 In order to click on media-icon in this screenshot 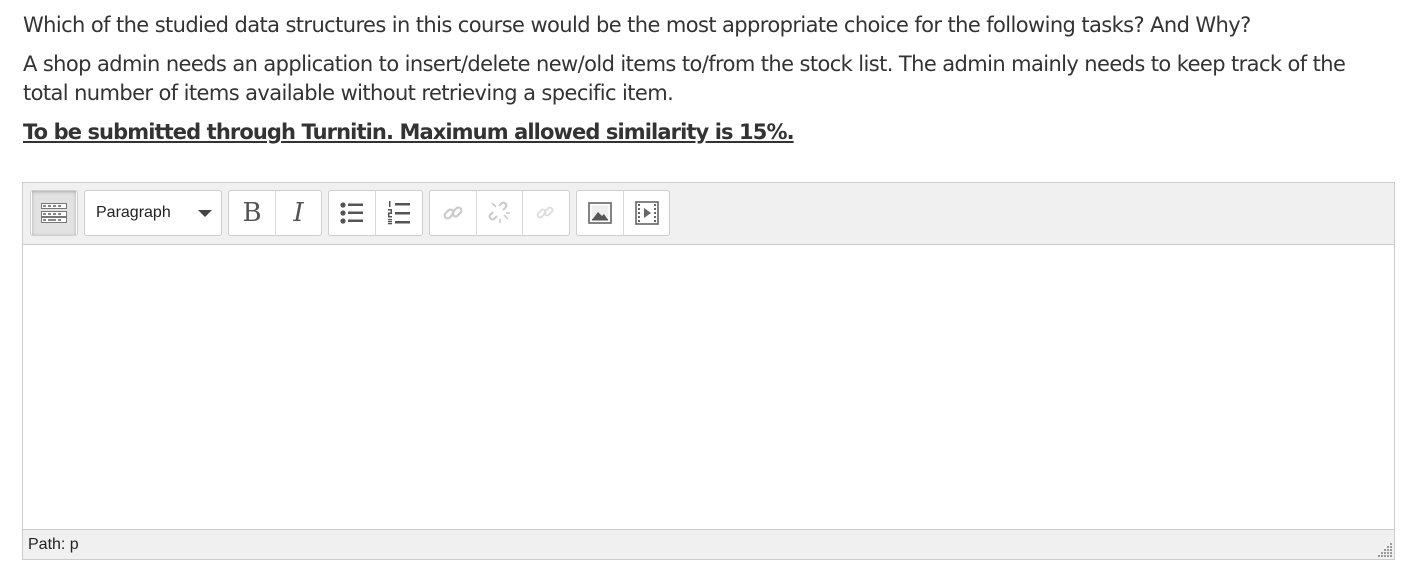, I will do `click(646, 213)`.